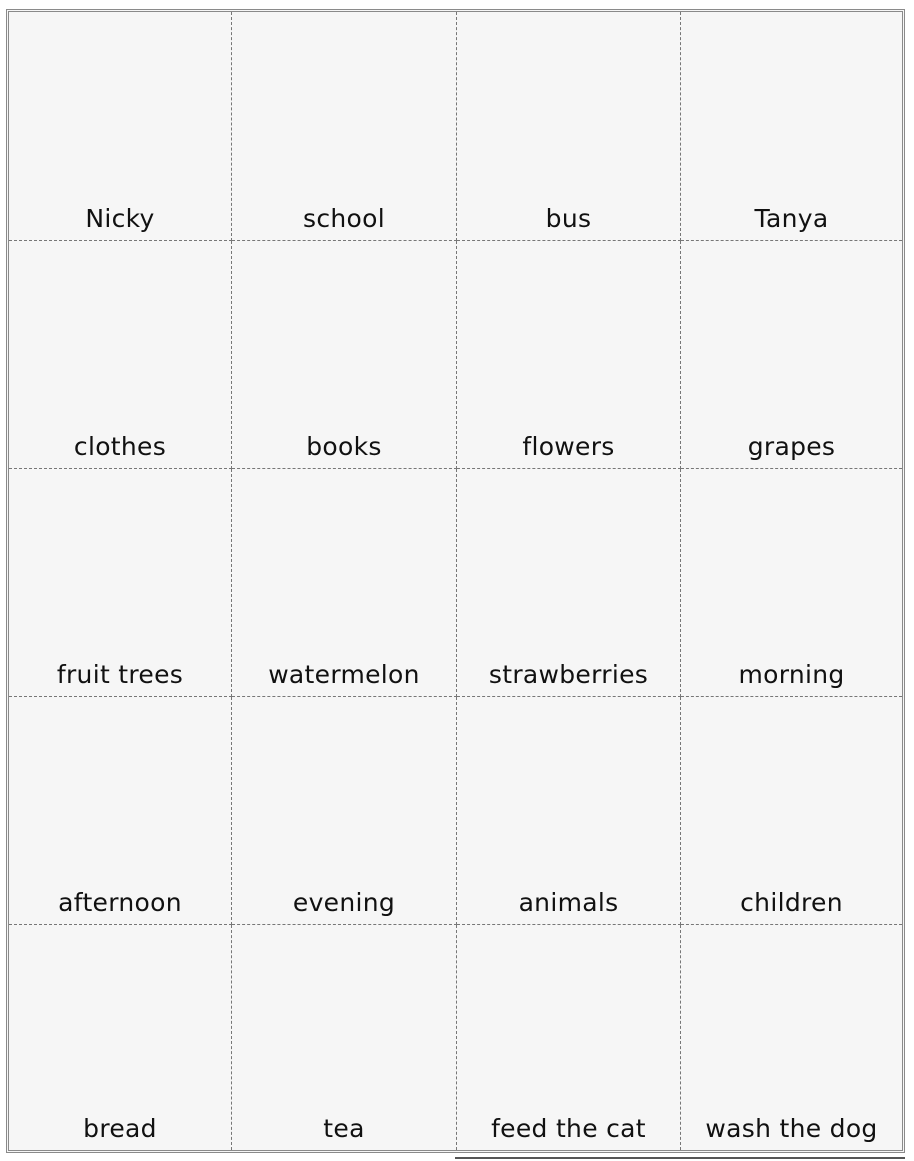  I want to click on word-card: fruit trees, so click(120, 583).